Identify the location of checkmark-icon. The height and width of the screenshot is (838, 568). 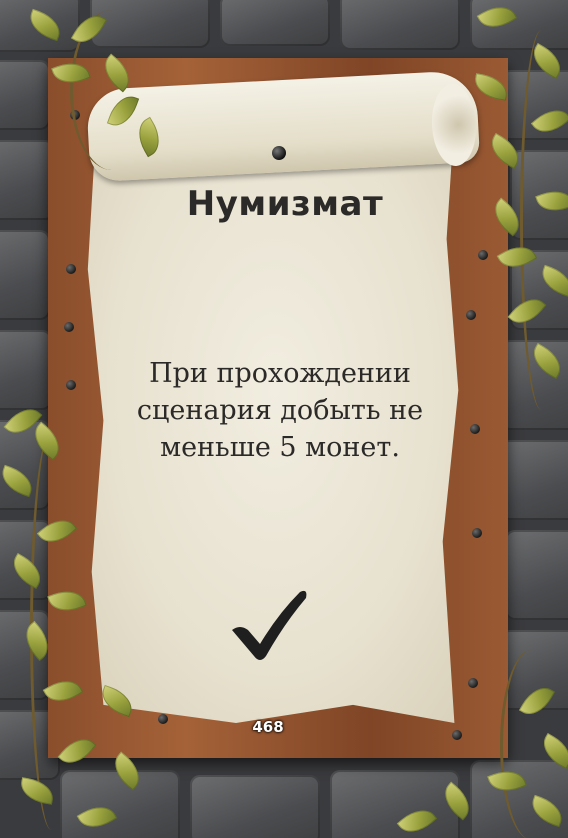
(269, 625).